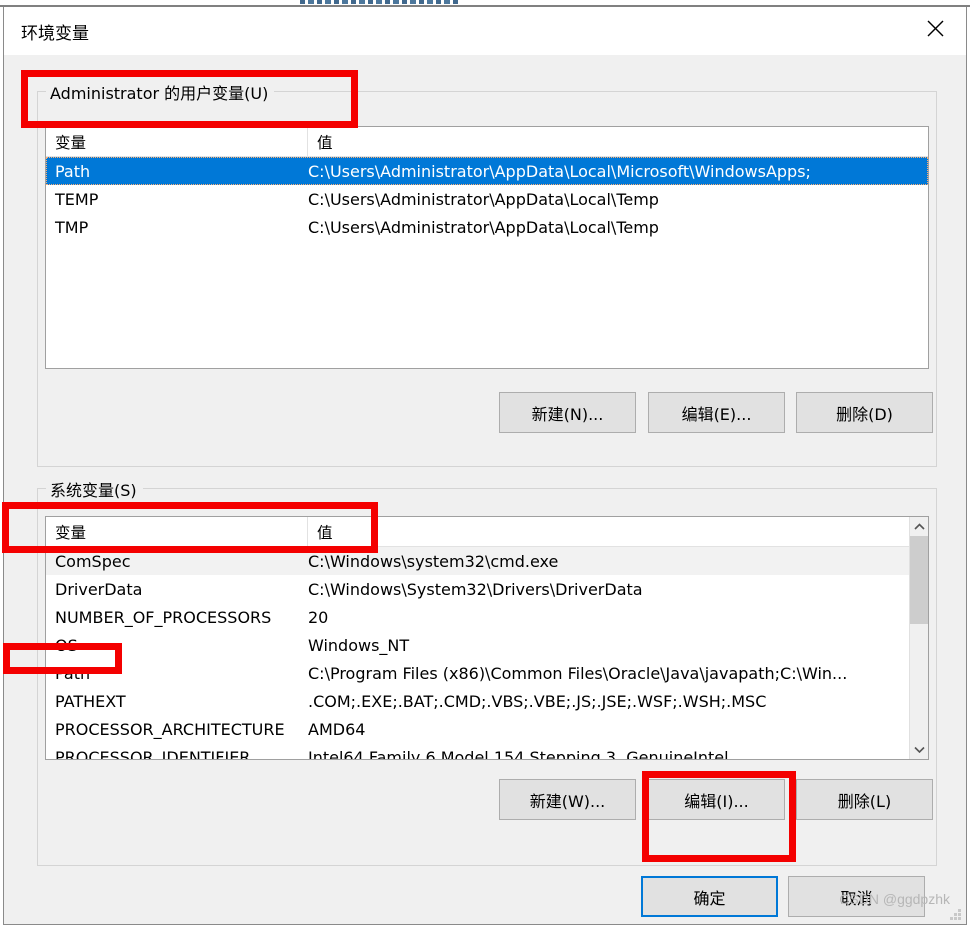 Image resolution: width=970 pixels, height=931 pixels. I want to click on chevron-down-icon, so click(919, 749).